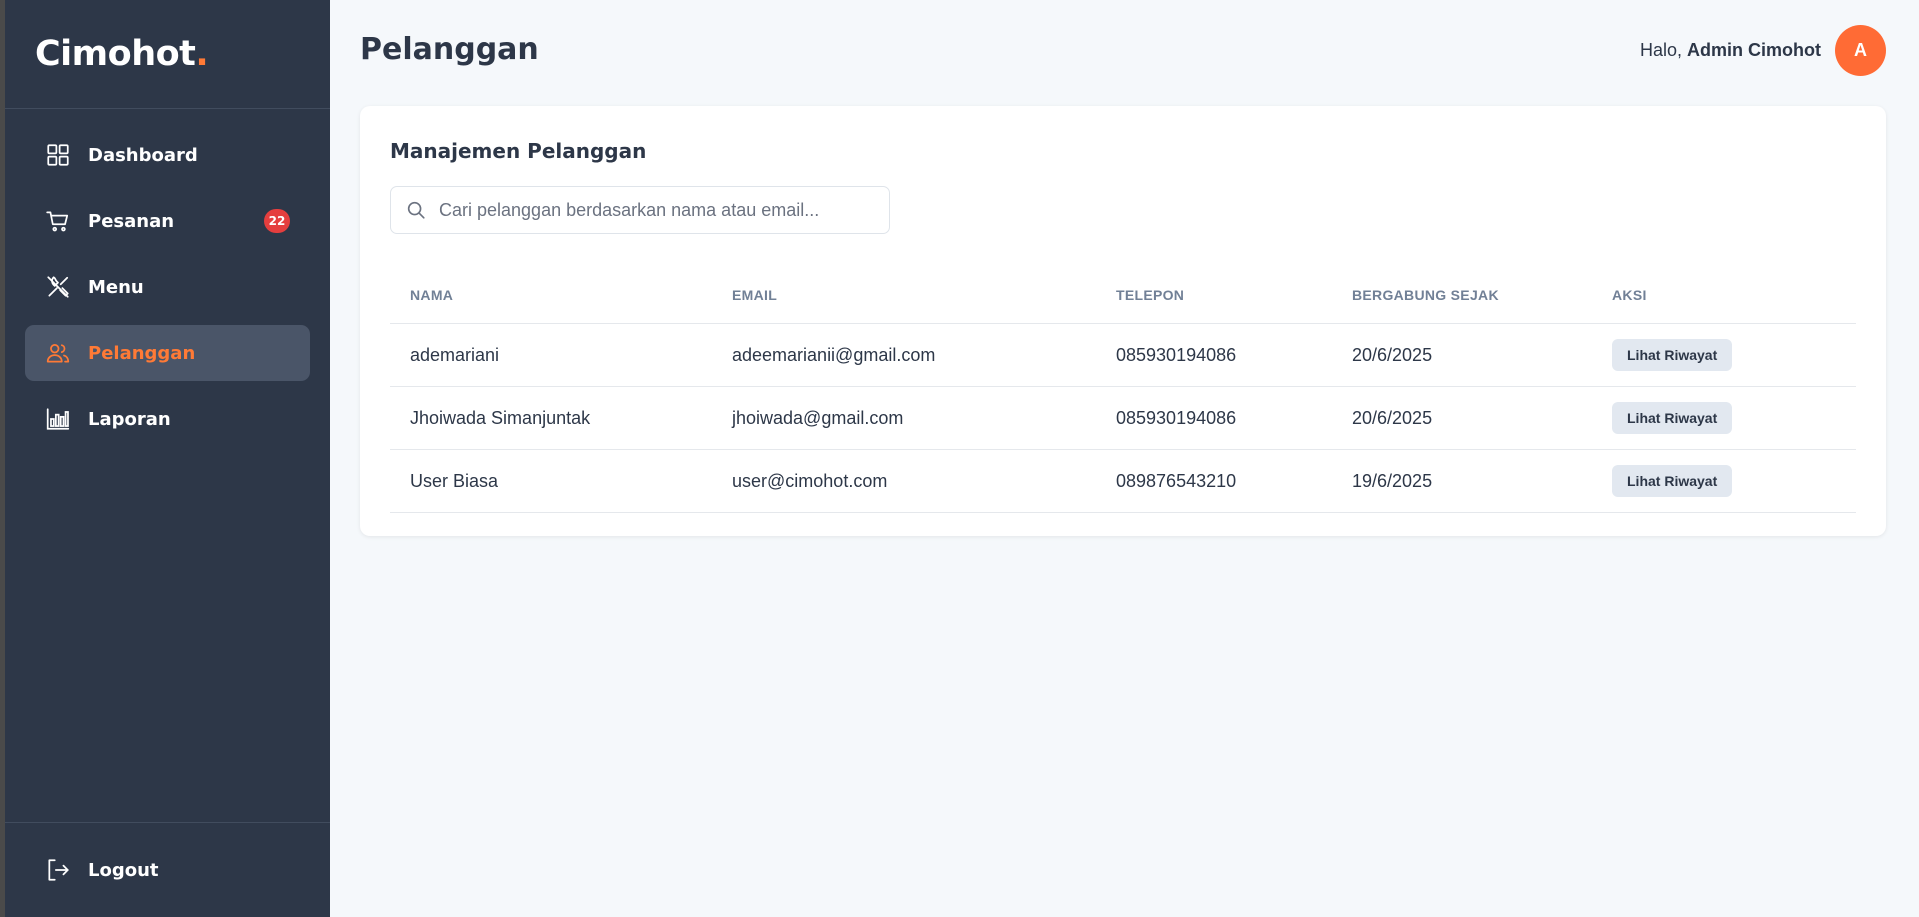  I want to click on sidebar-item-pesanan: Pesanan 22, so click(167, 221).